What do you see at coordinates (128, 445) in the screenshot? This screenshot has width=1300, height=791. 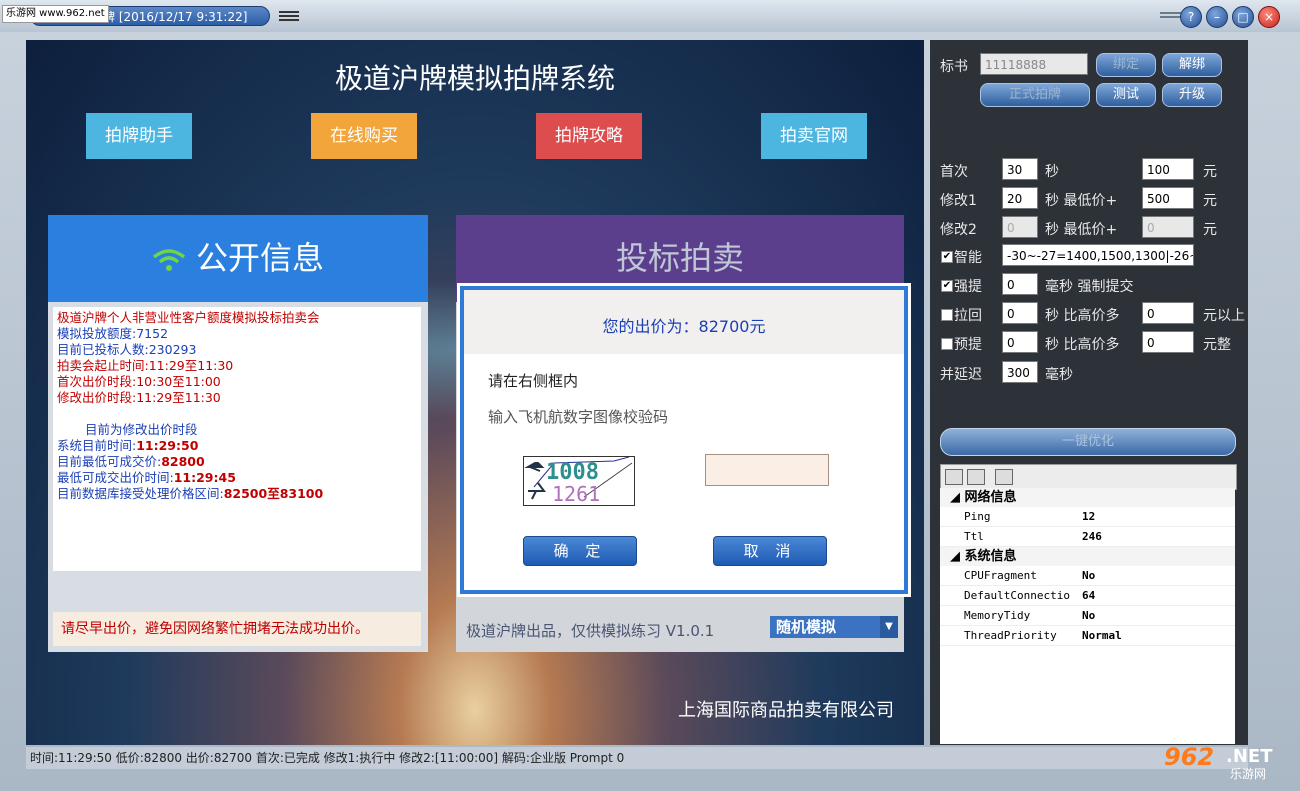 I see `sys-time-line: 系统目前时间:11:29:50` at bounding box center [128, 445].